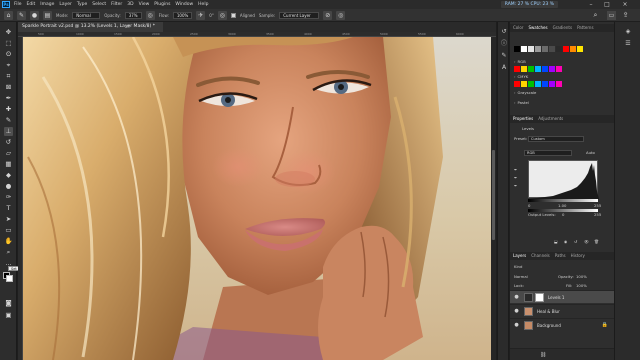 The image size is (640, 360). Describe the element at coordinates (597, 215) in the screenshot. I see `output-white: 255` at that location.